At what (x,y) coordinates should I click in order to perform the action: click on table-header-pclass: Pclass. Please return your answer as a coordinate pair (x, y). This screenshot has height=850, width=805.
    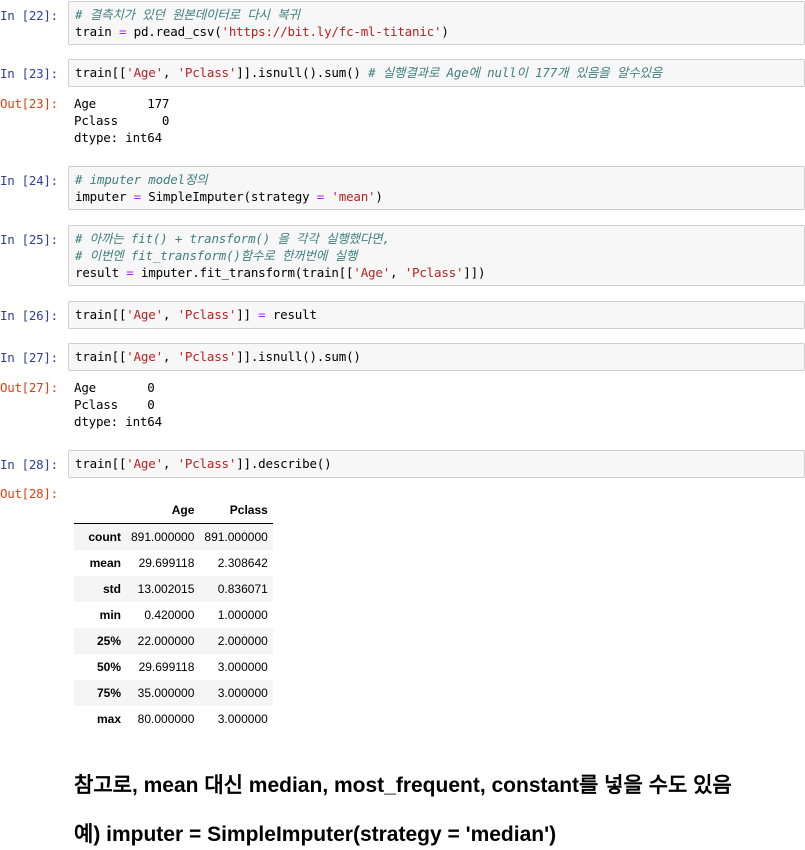
    Looking at the image, I should click on (236, 510).